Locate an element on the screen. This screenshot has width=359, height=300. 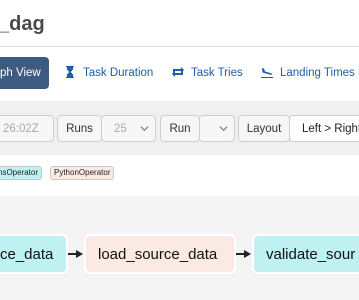
plane-landing-icon is located at coordinates (267, 73).